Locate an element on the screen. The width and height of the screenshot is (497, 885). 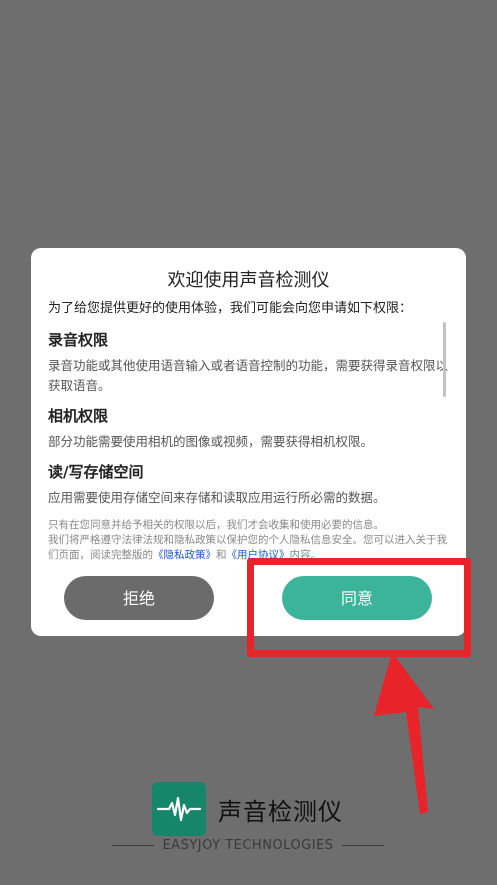
company-row: EASYJOY TECHNOLOGIES is located at coordinates (248, 845).